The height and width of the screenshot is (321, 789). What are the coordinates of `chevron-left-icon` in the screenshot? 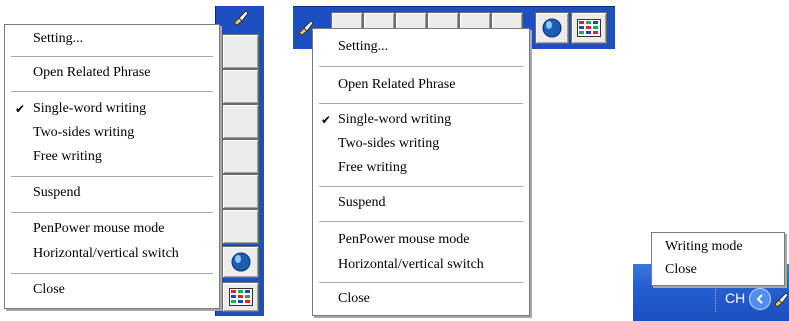 It's located at (760, 299).